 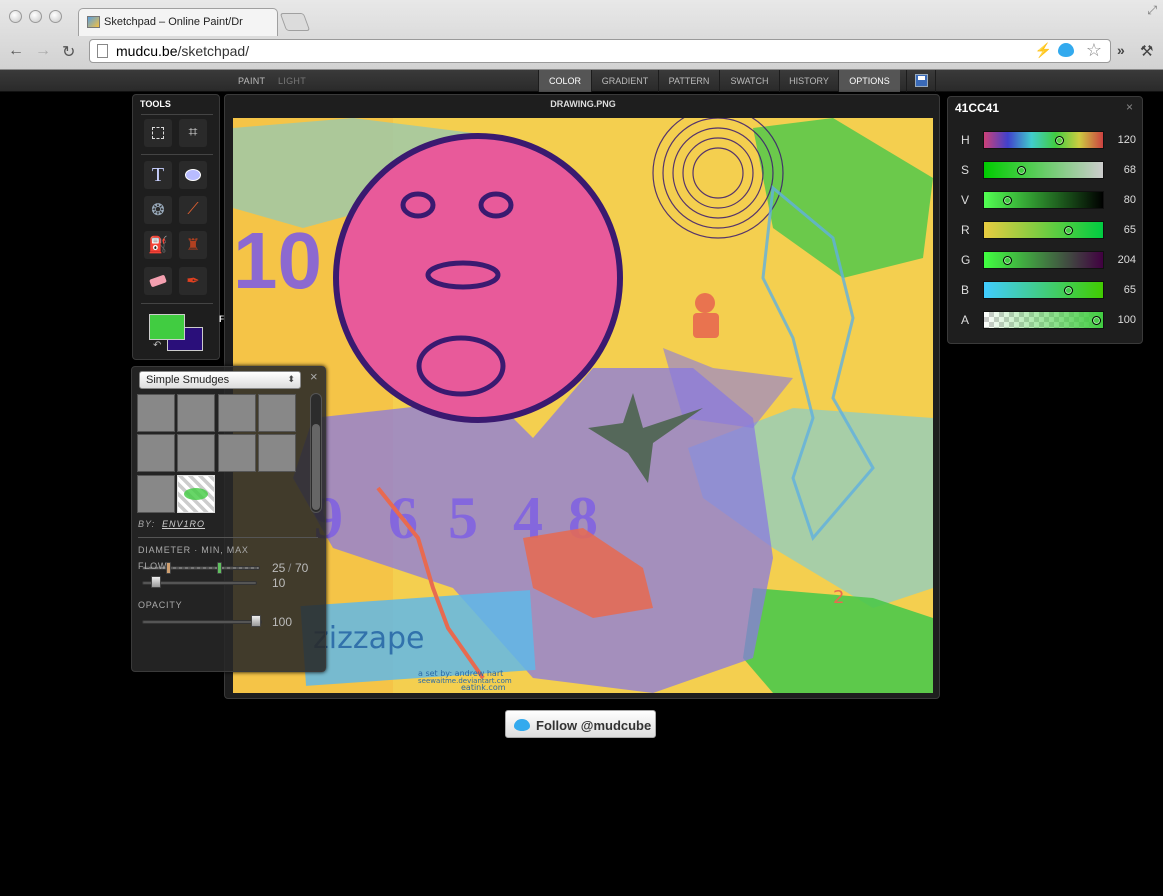 I want to click on spirograph-tool: ❂, so click(x=158, y=210).